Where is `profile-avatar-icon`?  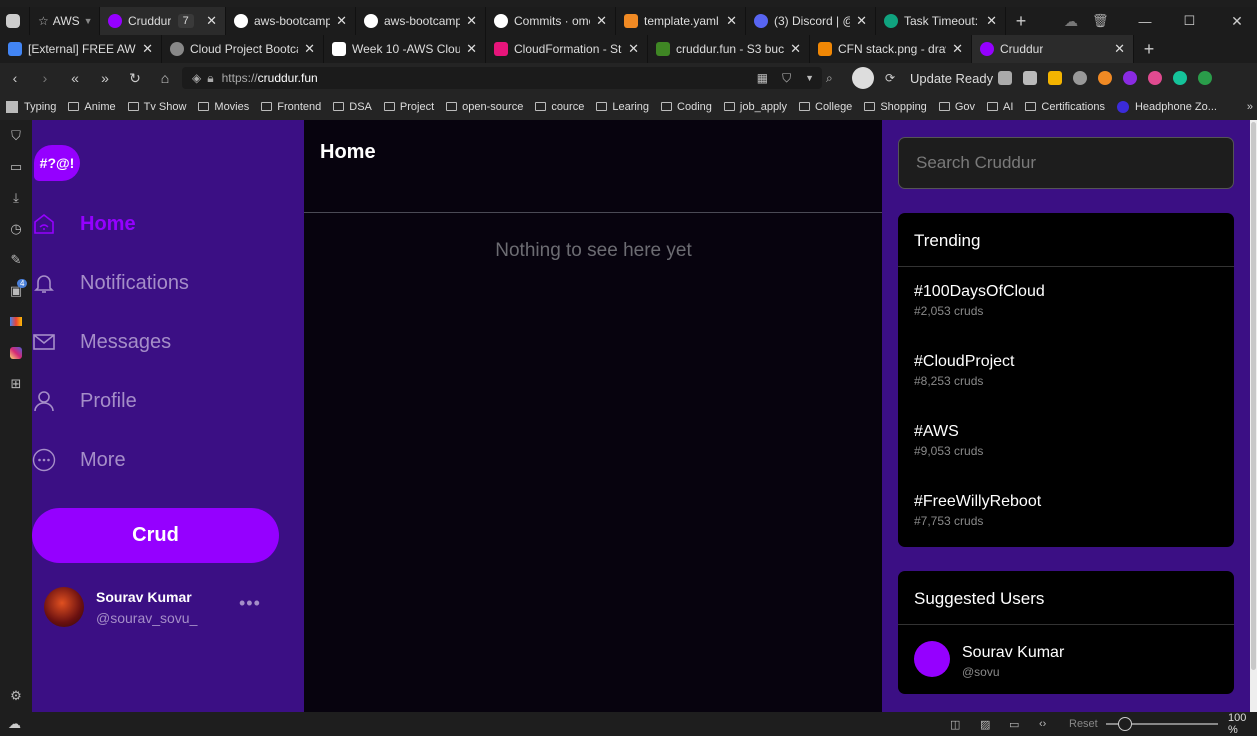 profile-avatar-icon is located at coordinates (863, 78).